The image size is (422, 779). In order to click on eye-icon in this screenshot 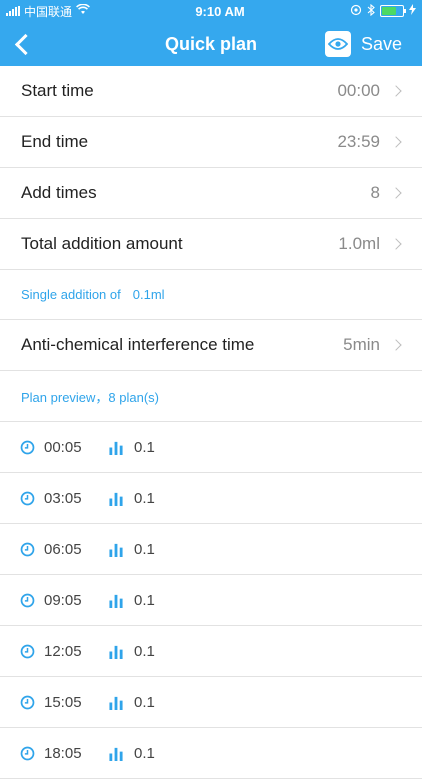, I will do `click(337, 44)`.